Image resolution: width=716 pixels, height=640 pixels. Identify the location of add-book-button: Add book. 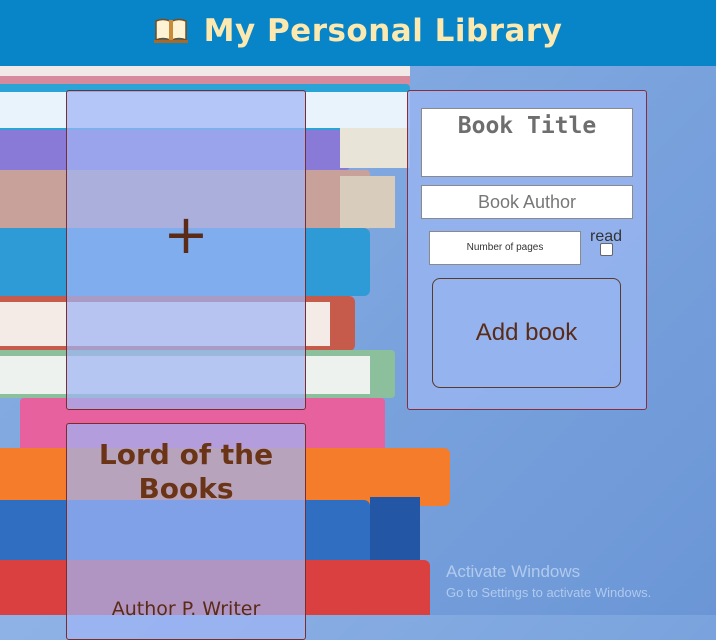
(526, 333).